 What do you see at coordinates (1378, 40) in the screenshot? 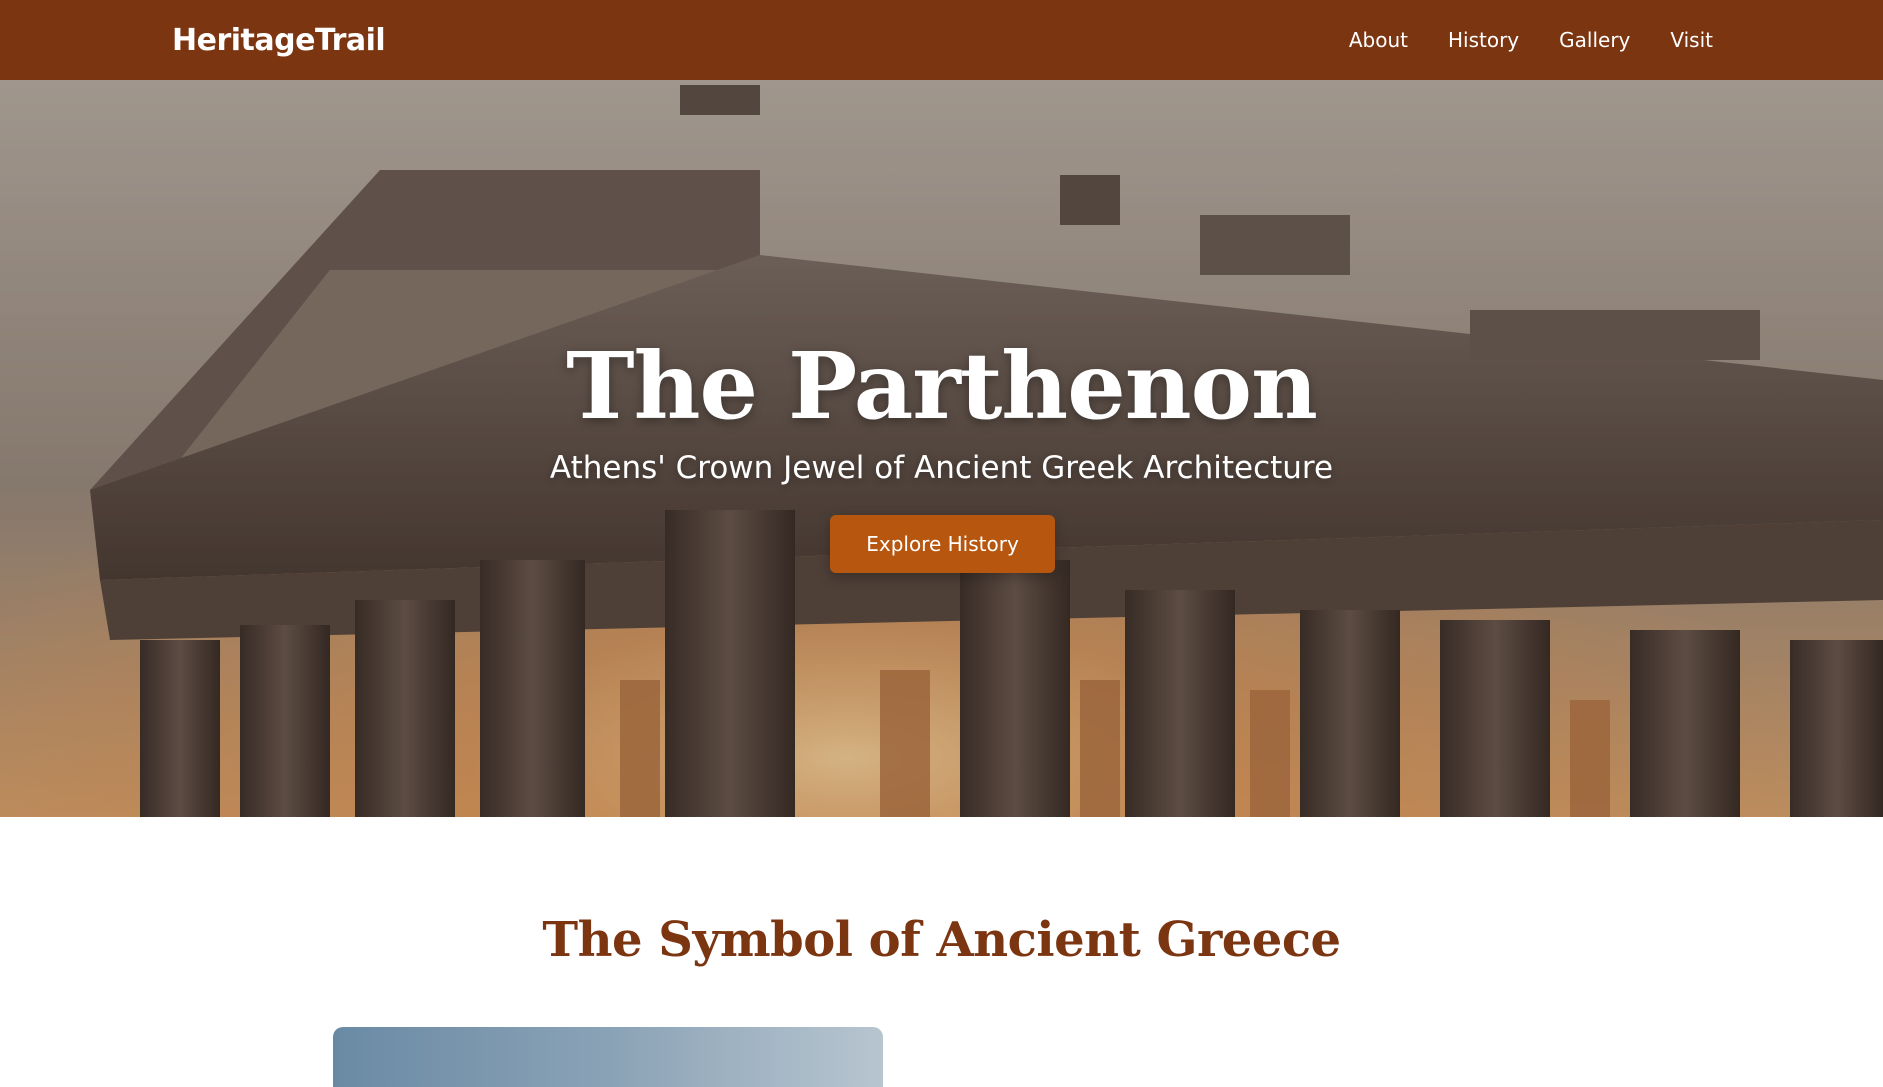
I see `nav-link-about: About` at bounding box center [1378, 40].